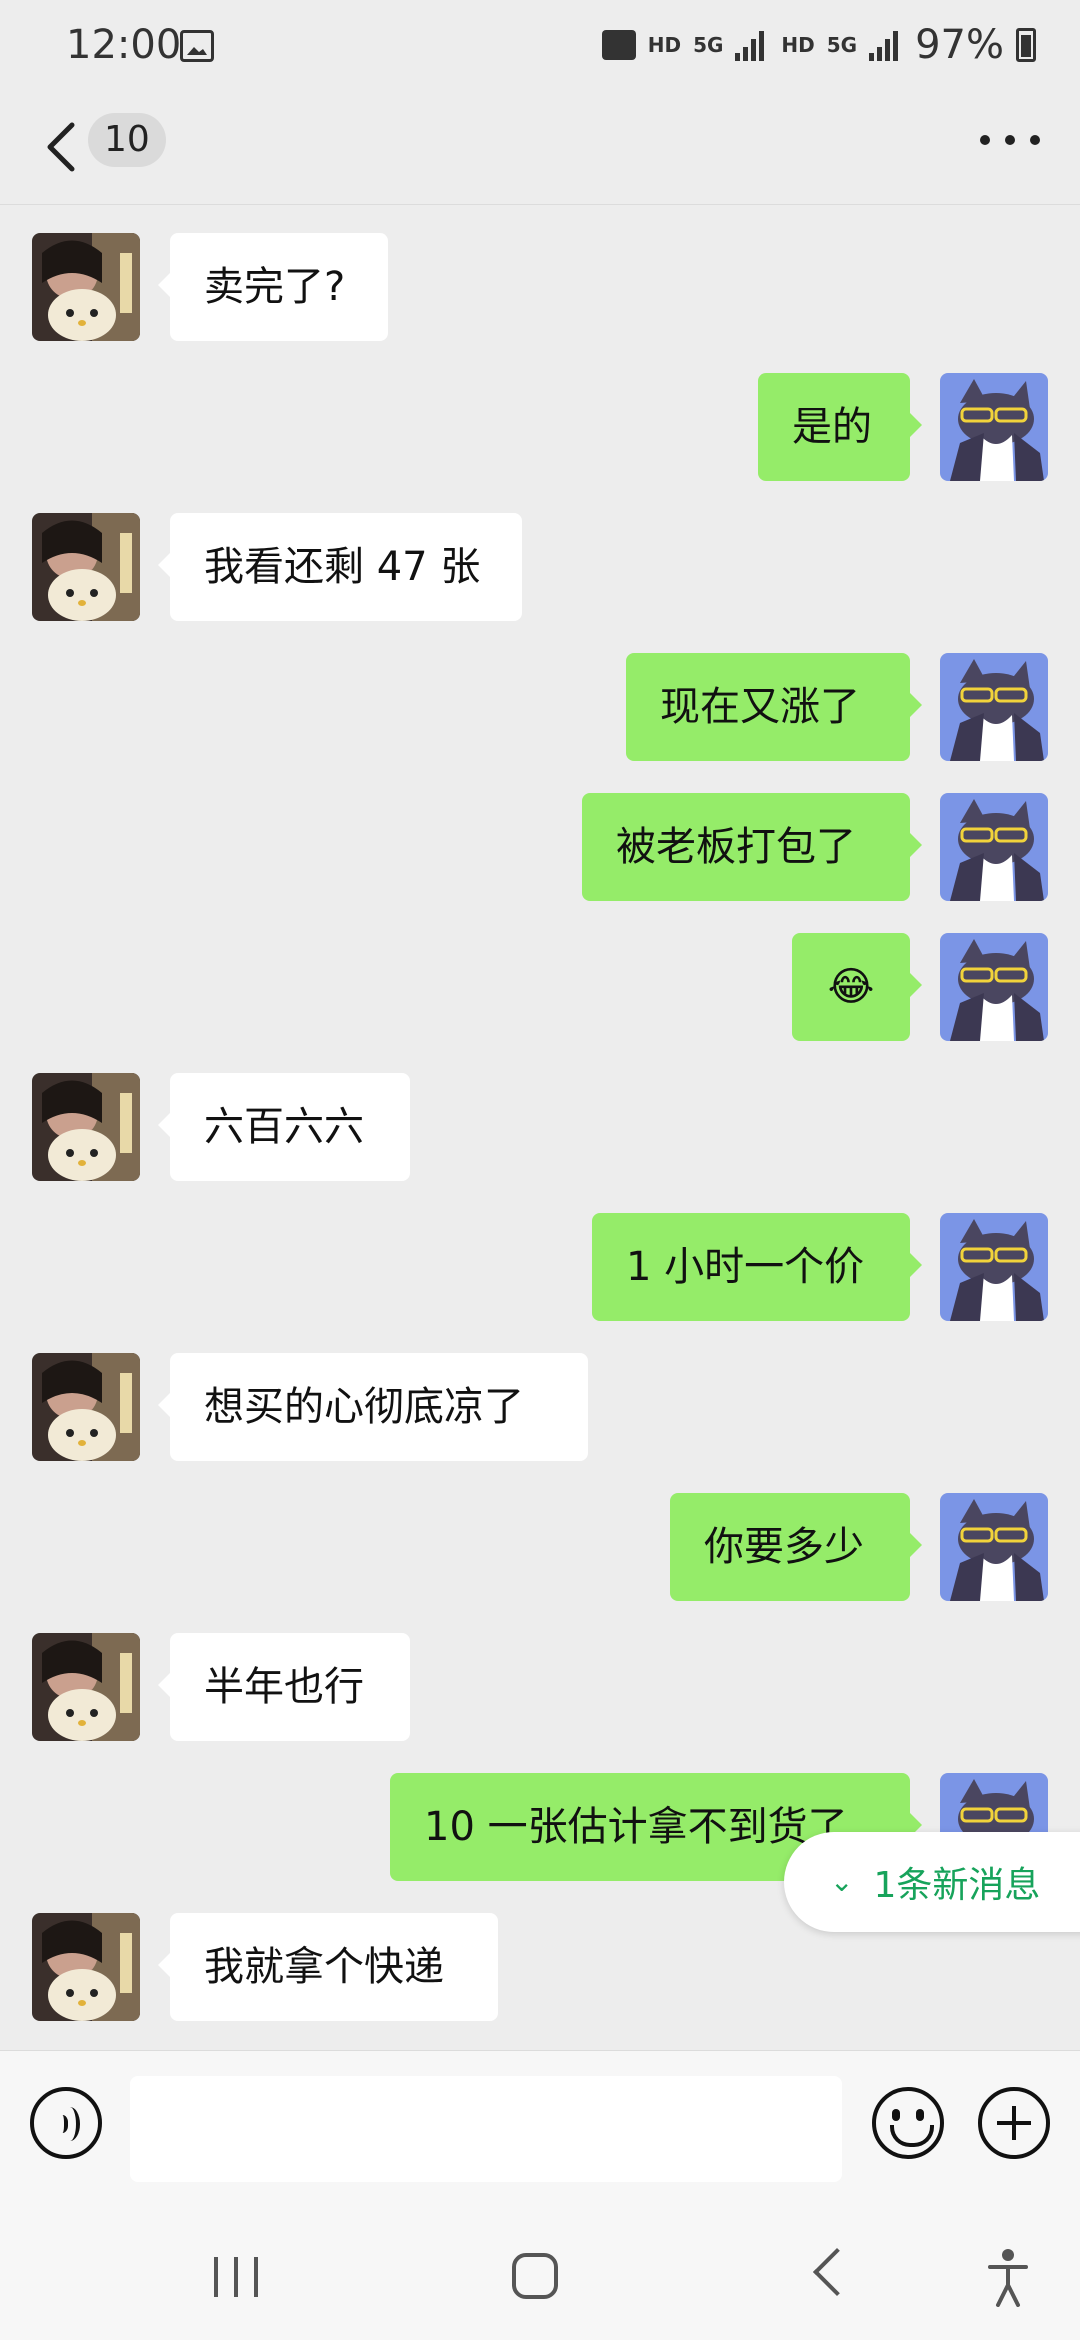  Describe the element at coordinates (664, 45) in the screenshot. I see `hd-label-1: HD` at that location.